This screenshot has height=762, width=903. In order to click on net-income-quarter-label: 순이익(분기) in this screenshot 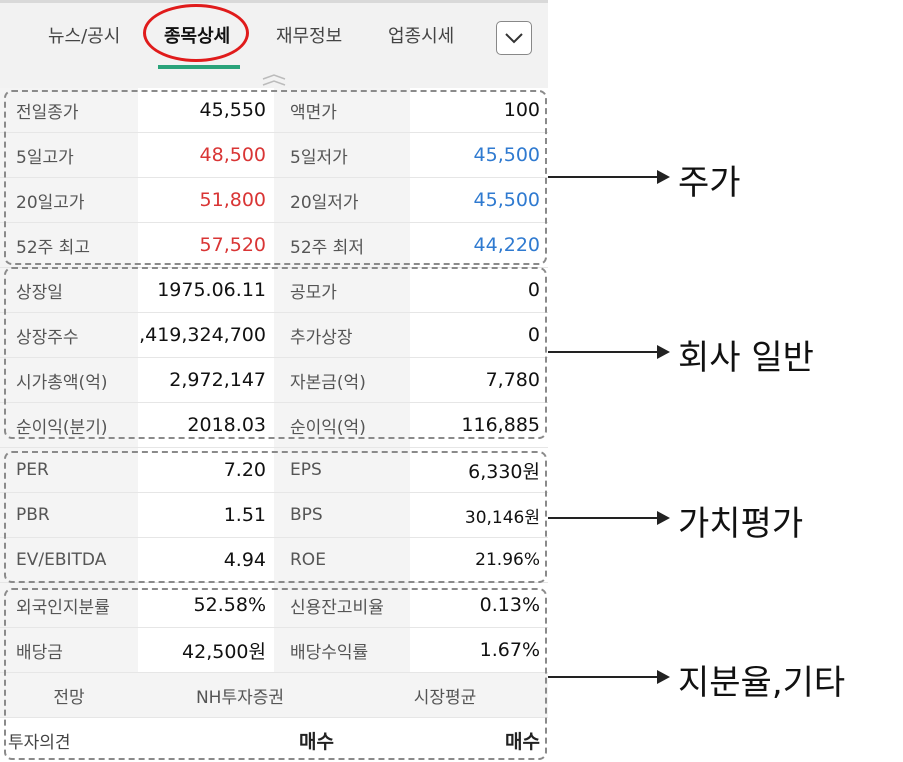, I will do `click(69, 425)`.